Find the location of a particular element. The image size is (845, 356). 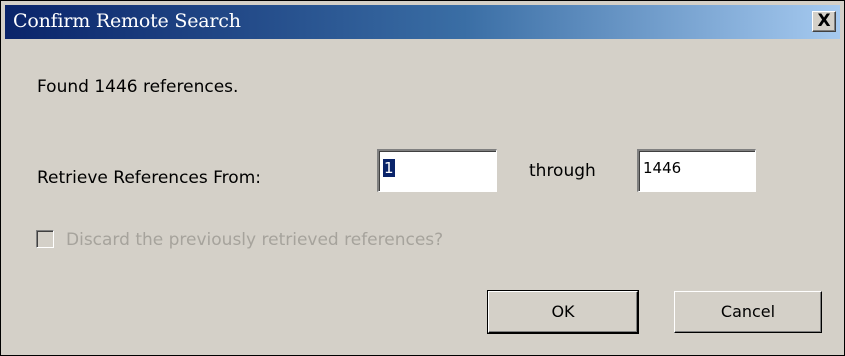

retrieve-from-label: Retrieve References From: is located at coordinates (149, 178).